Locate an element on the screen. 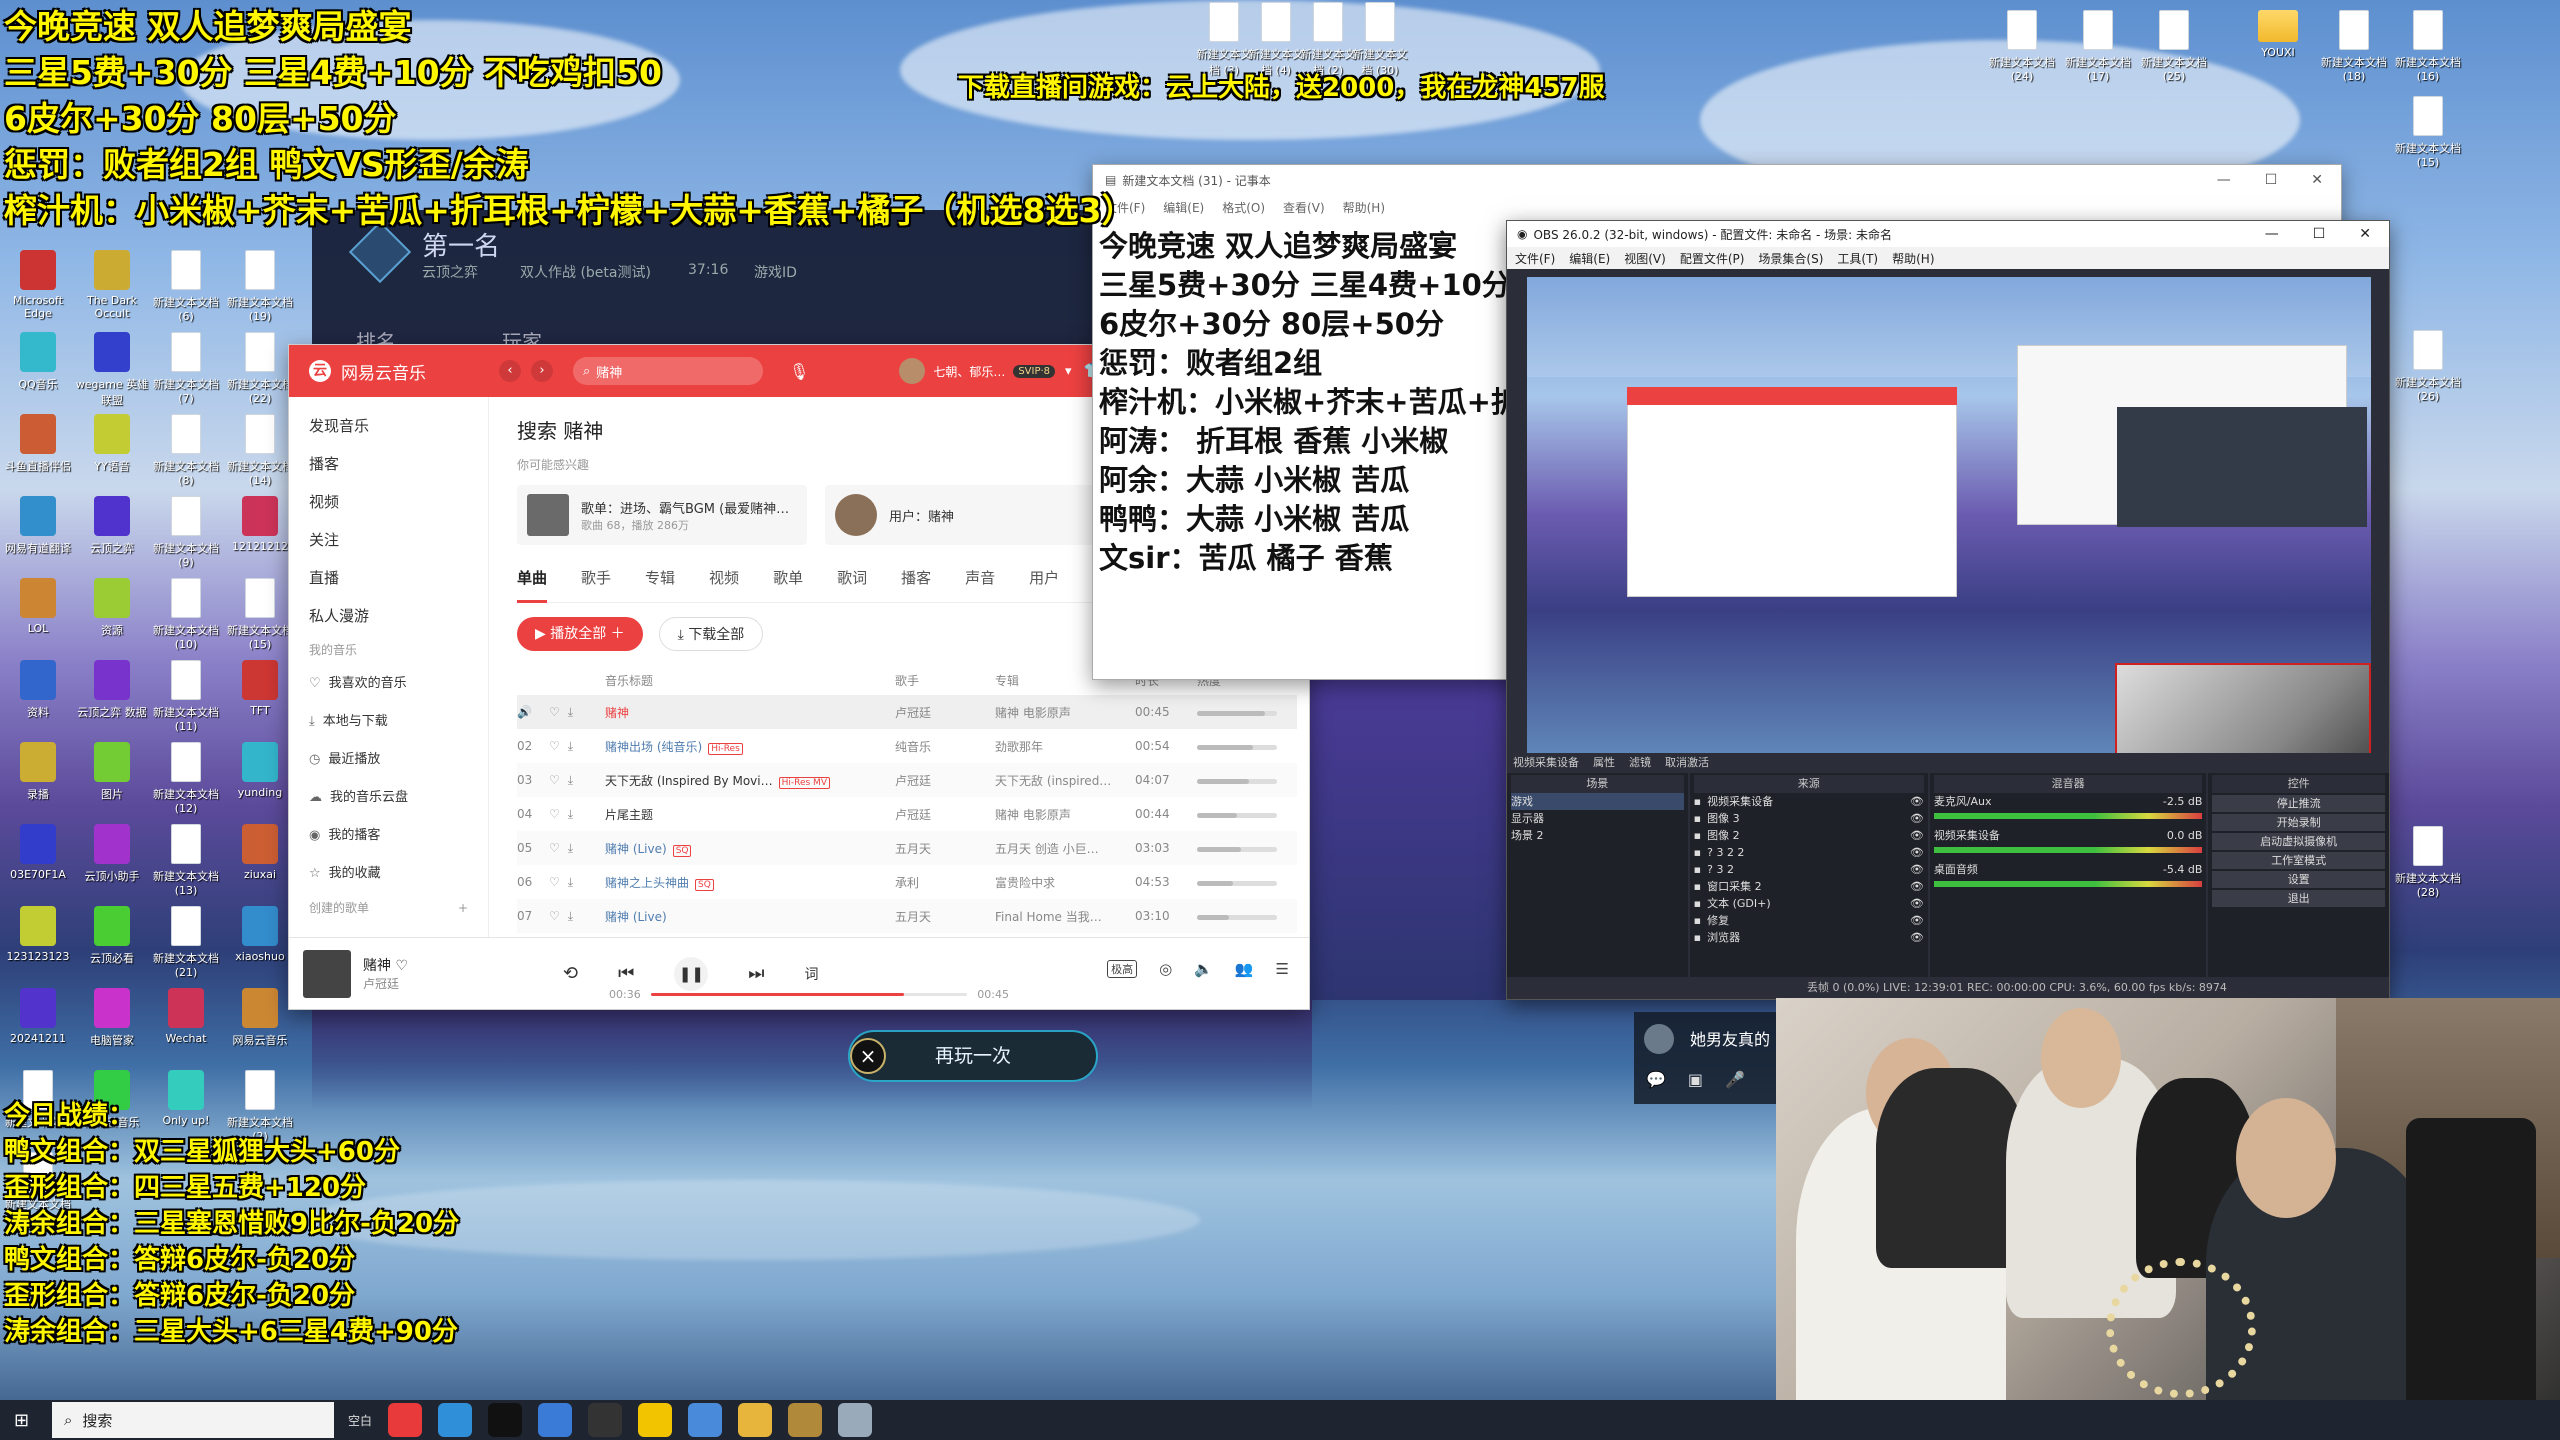 This screenshot has width=2560, height=1440. table-row: 02 ♡ ⤓ 赌神出场 (纯音乐) Hi-Res 纯音乐 劲歌那年 00:54 is located at coordinates (907, 746).